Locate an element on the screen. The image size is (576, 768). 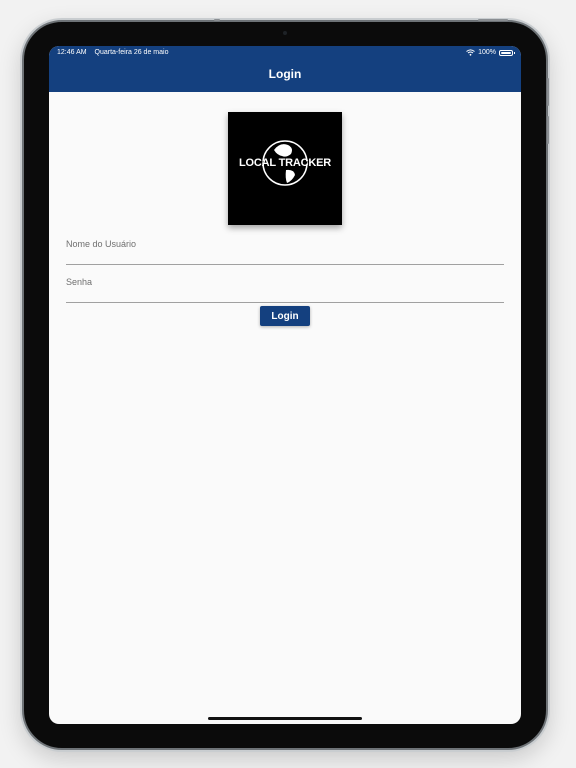
logo-text: LOCAL TRACKER is located at coordinates (285, 163).